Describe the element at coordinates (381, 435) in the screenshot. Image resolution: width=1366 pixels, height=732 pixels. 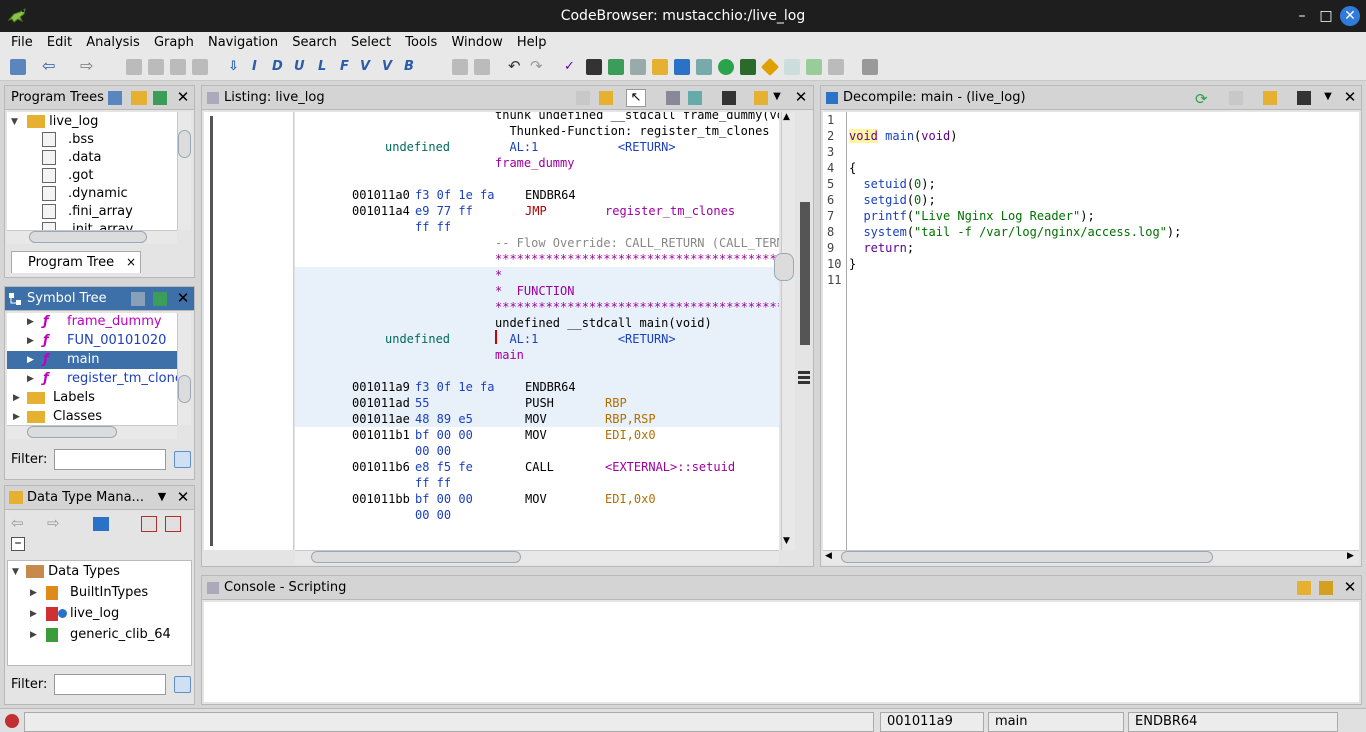
I see `listing-address: 001011b1` at that location.